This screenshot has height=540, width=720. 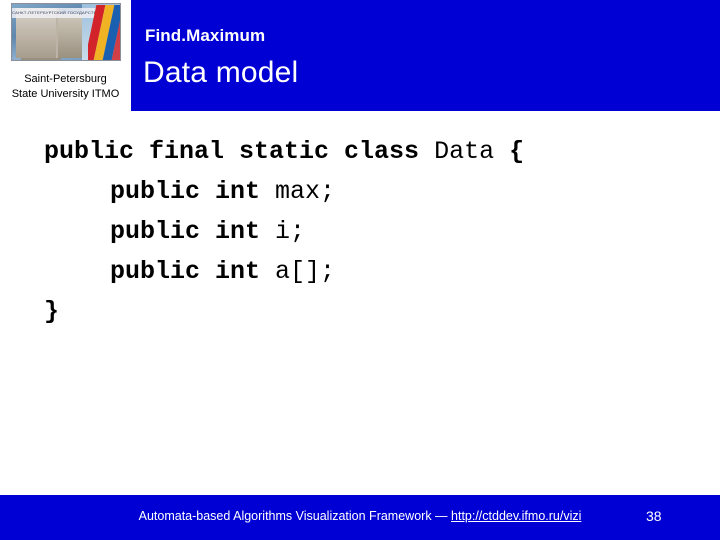 I want to click on code-identifier: a[];, so click(x=305, y=271).